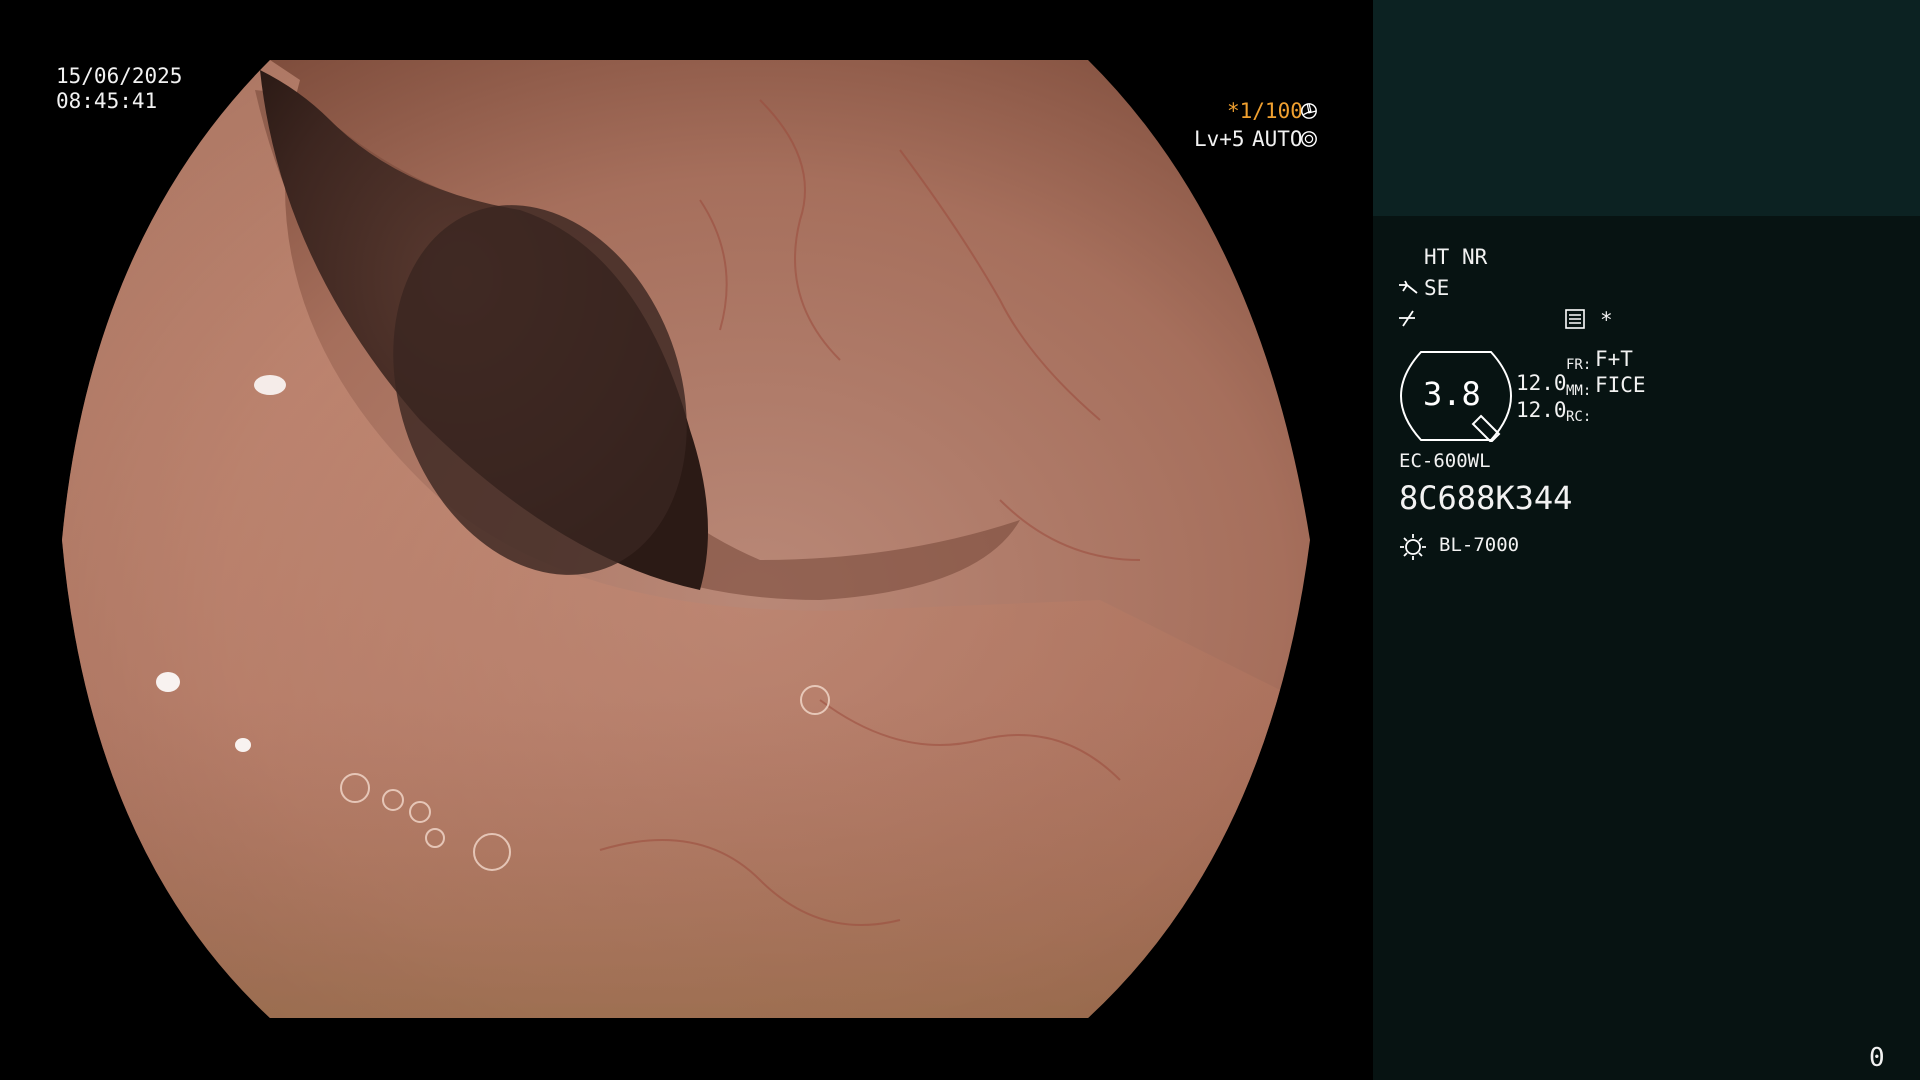 The width and height of the screenshot is (1920, 1080). What do you see at coordinates (1575, 319) in the screenshot?
I see `memo-icon` at bounding box center [1575, 319].